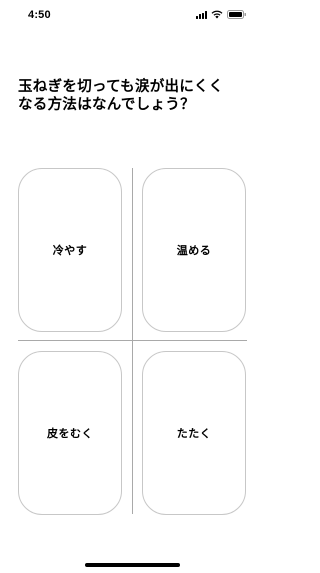  Describe the element at coordinates (133, 96) in the screenshot. I see `question-text: 玉ねぎを切っても涙が出にくく なる方法はなんでしょう？` at that location.